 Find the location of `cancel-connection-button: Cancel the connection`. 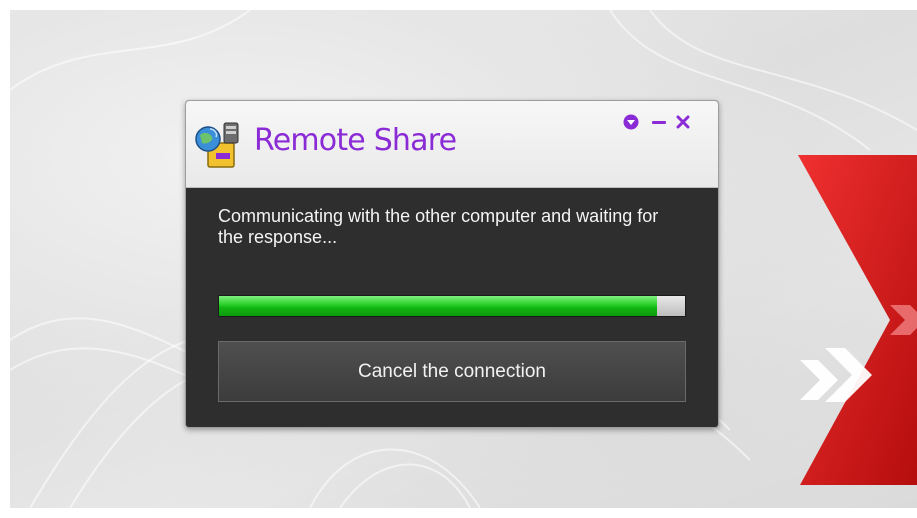

cancel-connection-button: Cancel the connection is located at coordinates (452, 371).